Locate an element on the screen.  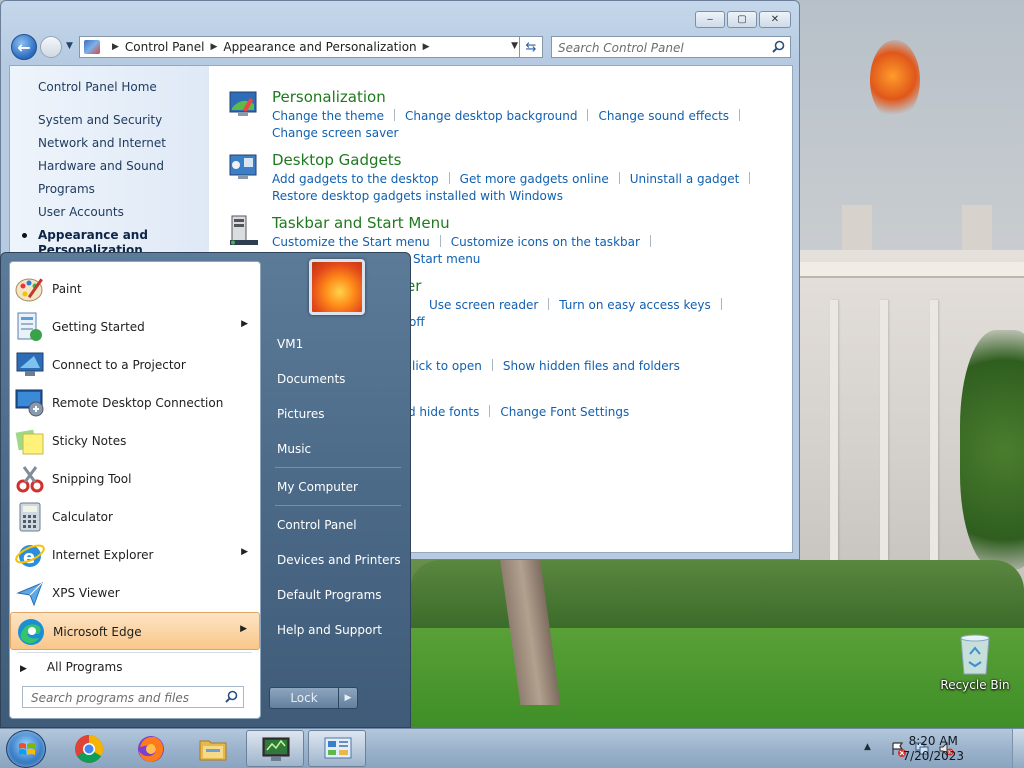
start-button is located at coordinates (26, 749).